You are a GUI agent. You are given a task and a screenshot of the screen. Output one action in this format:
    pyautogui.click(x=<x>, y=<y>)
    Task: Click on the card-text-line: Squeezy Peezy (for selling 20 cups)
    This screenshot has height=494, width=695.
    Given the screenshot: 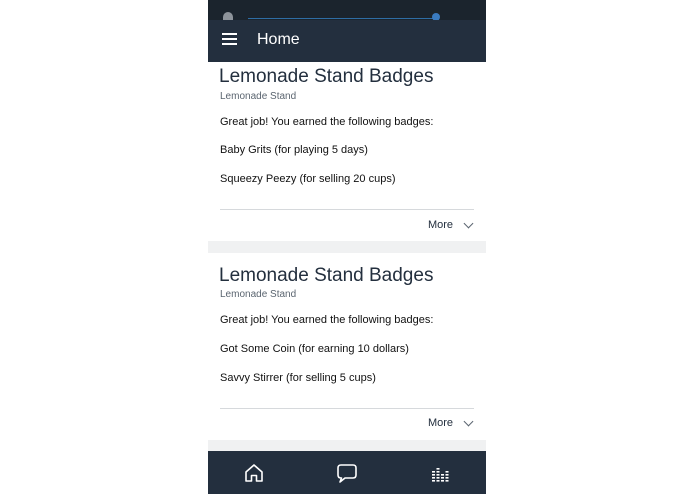 What is the action you would take?
    pyautogui.click(x=308, y=179)
    